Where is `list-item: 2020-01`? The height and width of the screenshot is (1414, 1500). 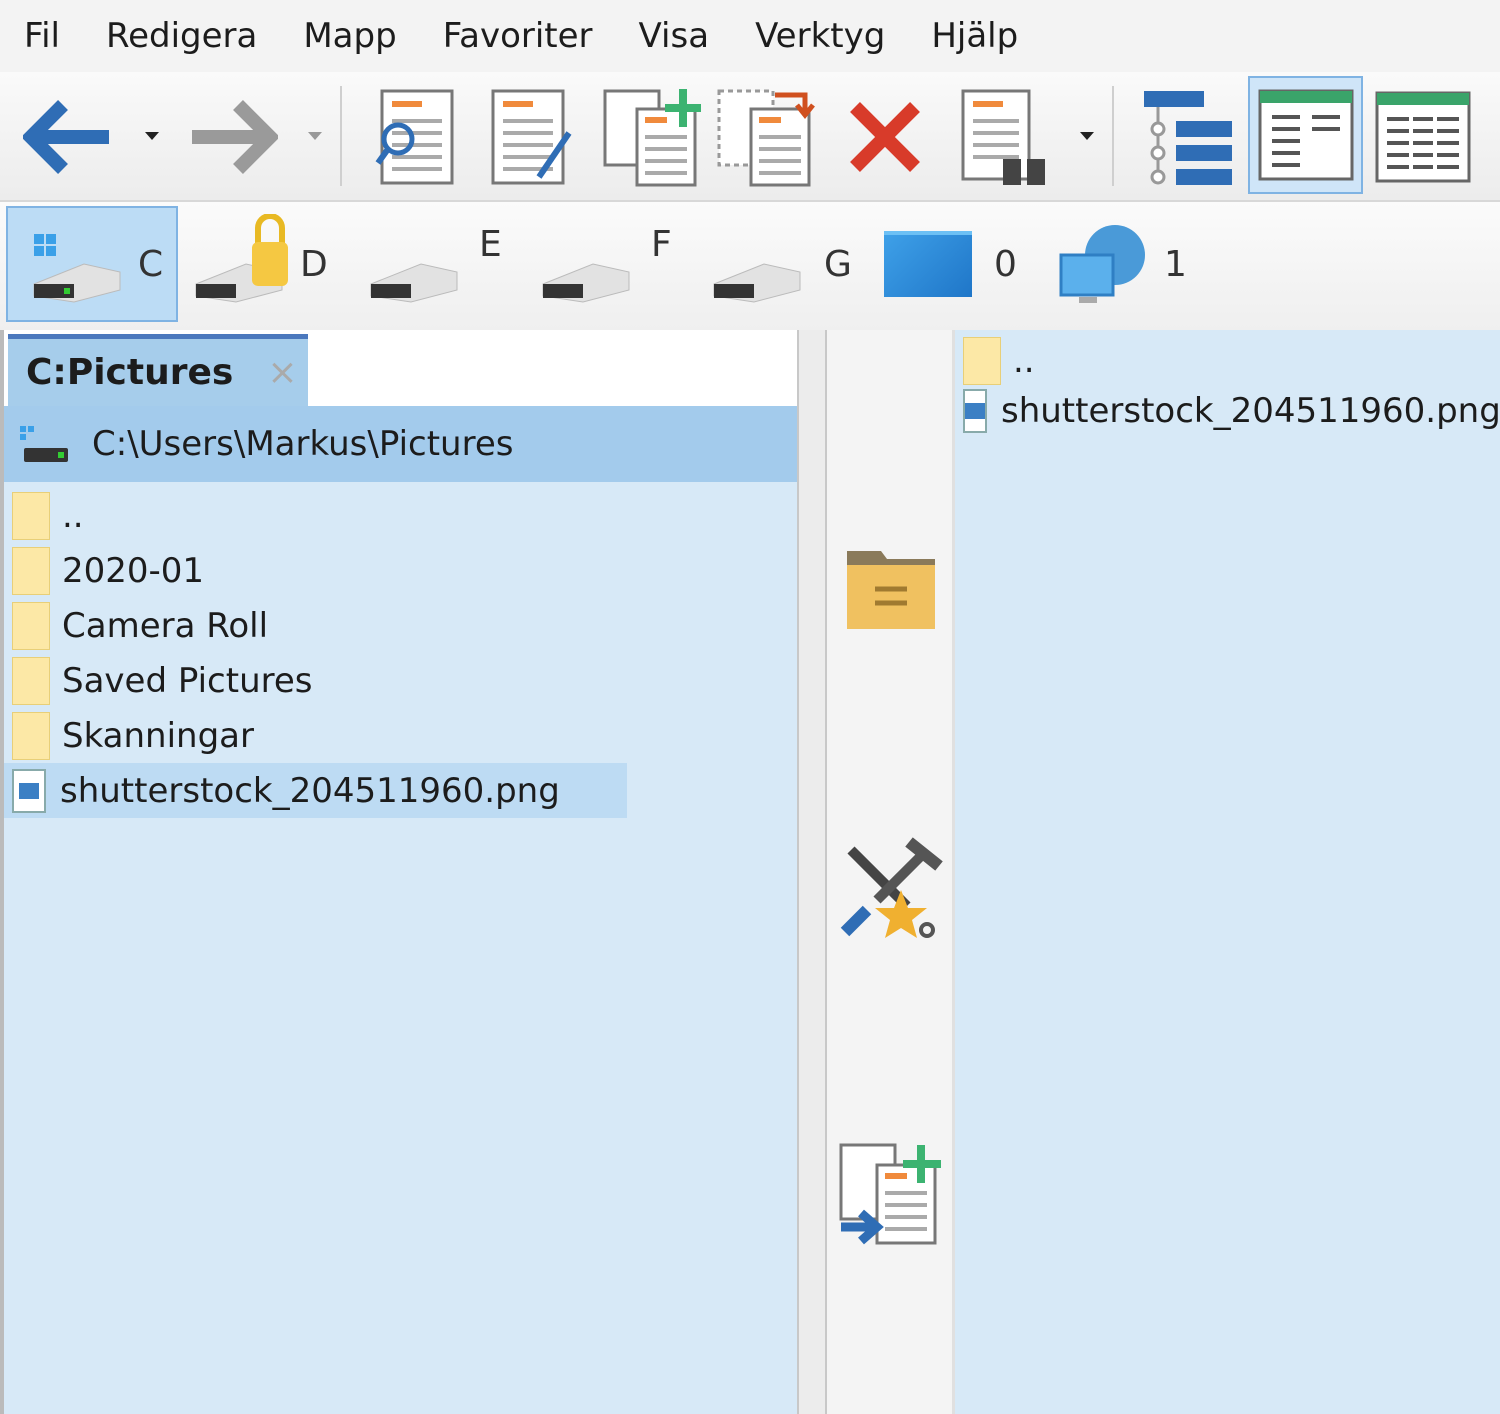
list-item: 2020-01 is located at coordinates (400, 570).